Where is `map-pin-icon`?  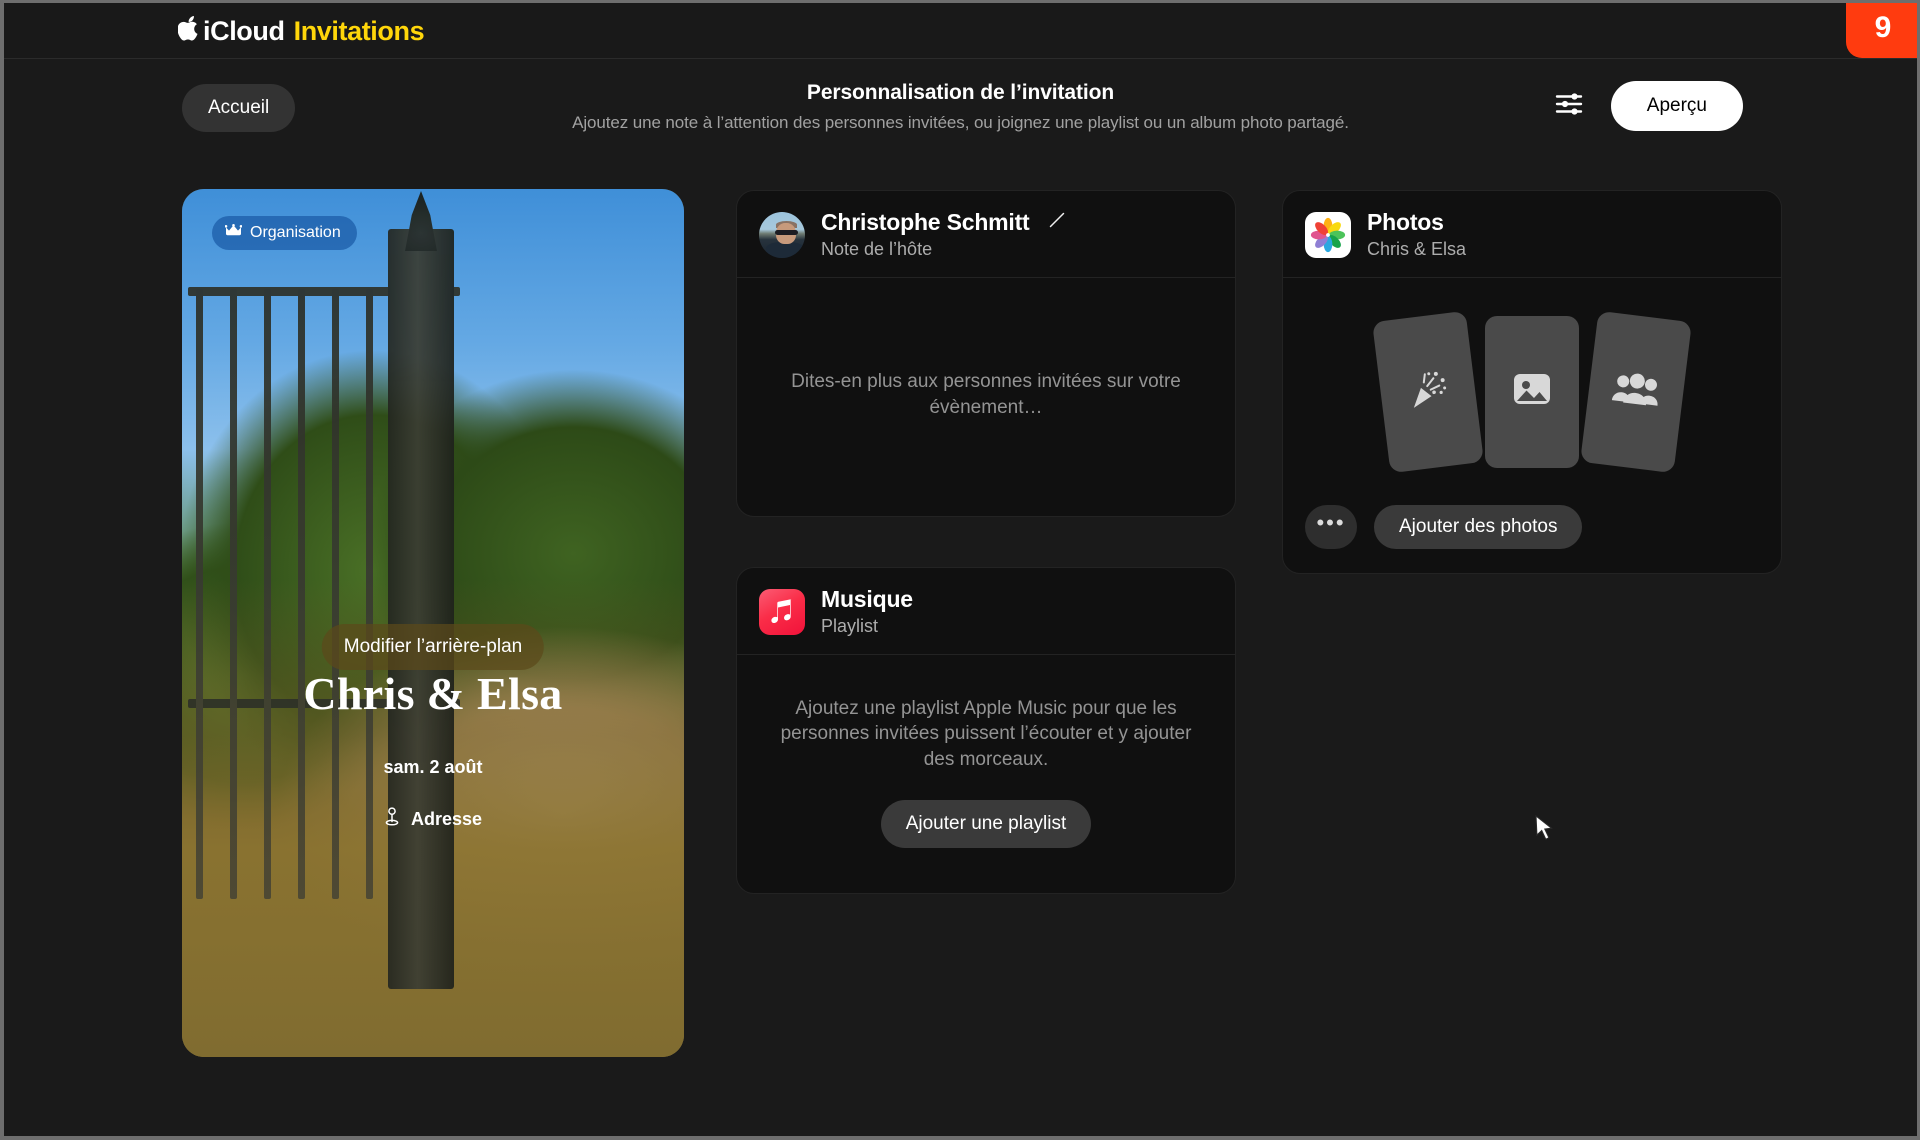
map-pin-icon is located at coordinates (392, 819).